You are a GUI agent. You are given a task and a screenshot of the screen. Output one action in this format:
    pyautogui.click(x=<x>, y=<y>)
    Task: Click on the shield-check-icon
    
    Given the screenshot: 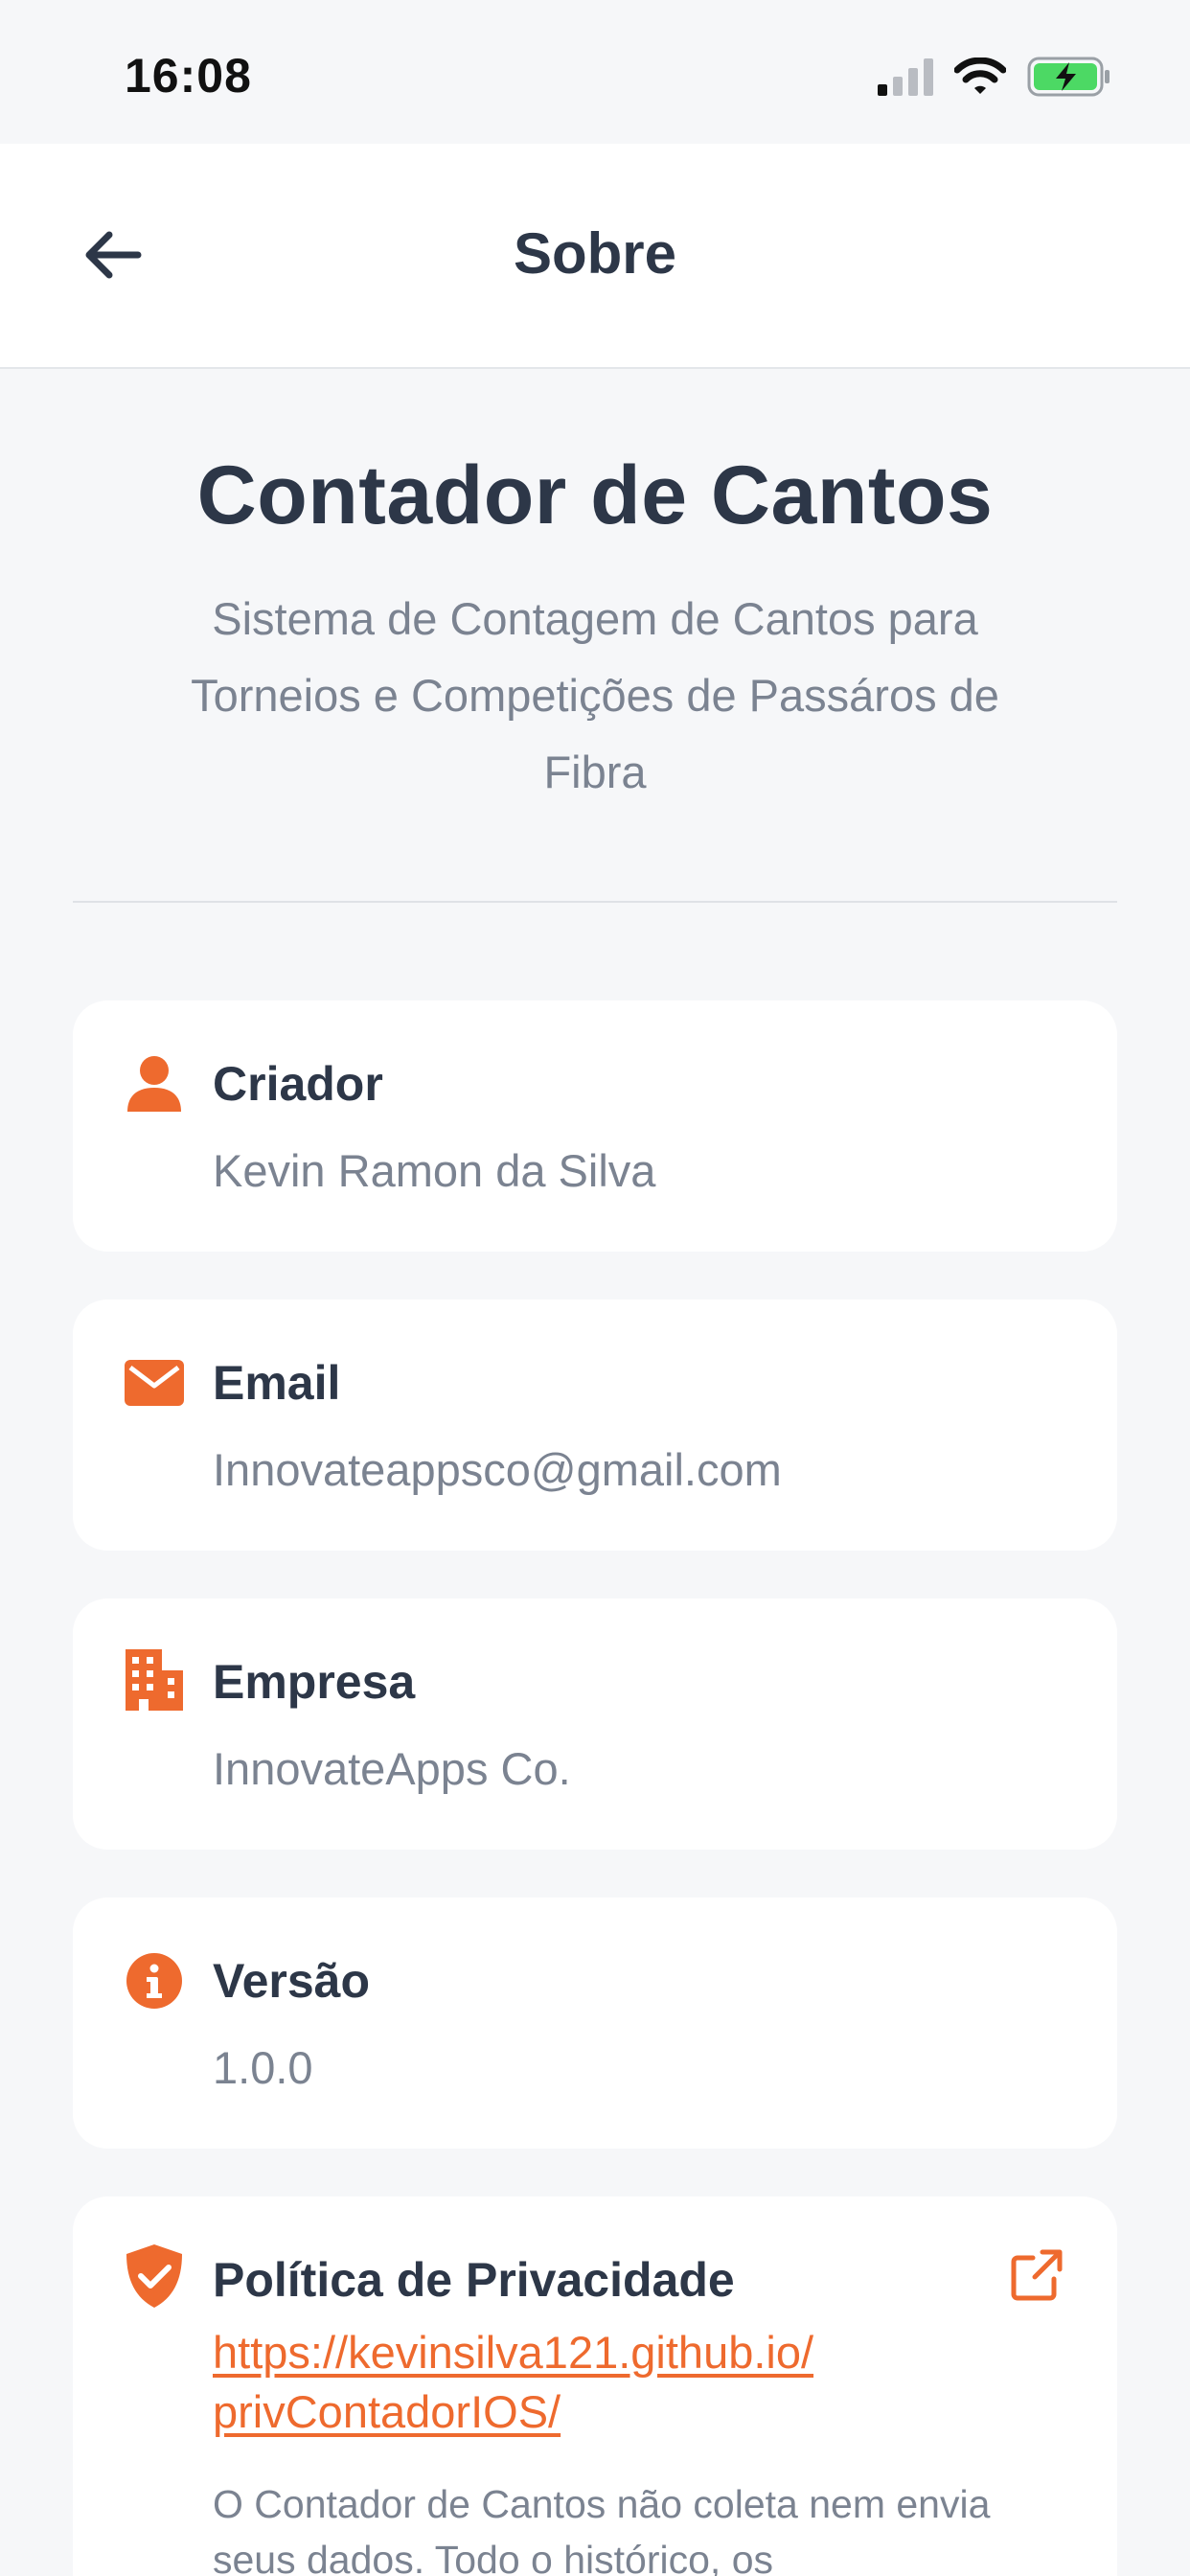 What is the action you would take?
    pyautogui.click(x=155, y=2276)
    